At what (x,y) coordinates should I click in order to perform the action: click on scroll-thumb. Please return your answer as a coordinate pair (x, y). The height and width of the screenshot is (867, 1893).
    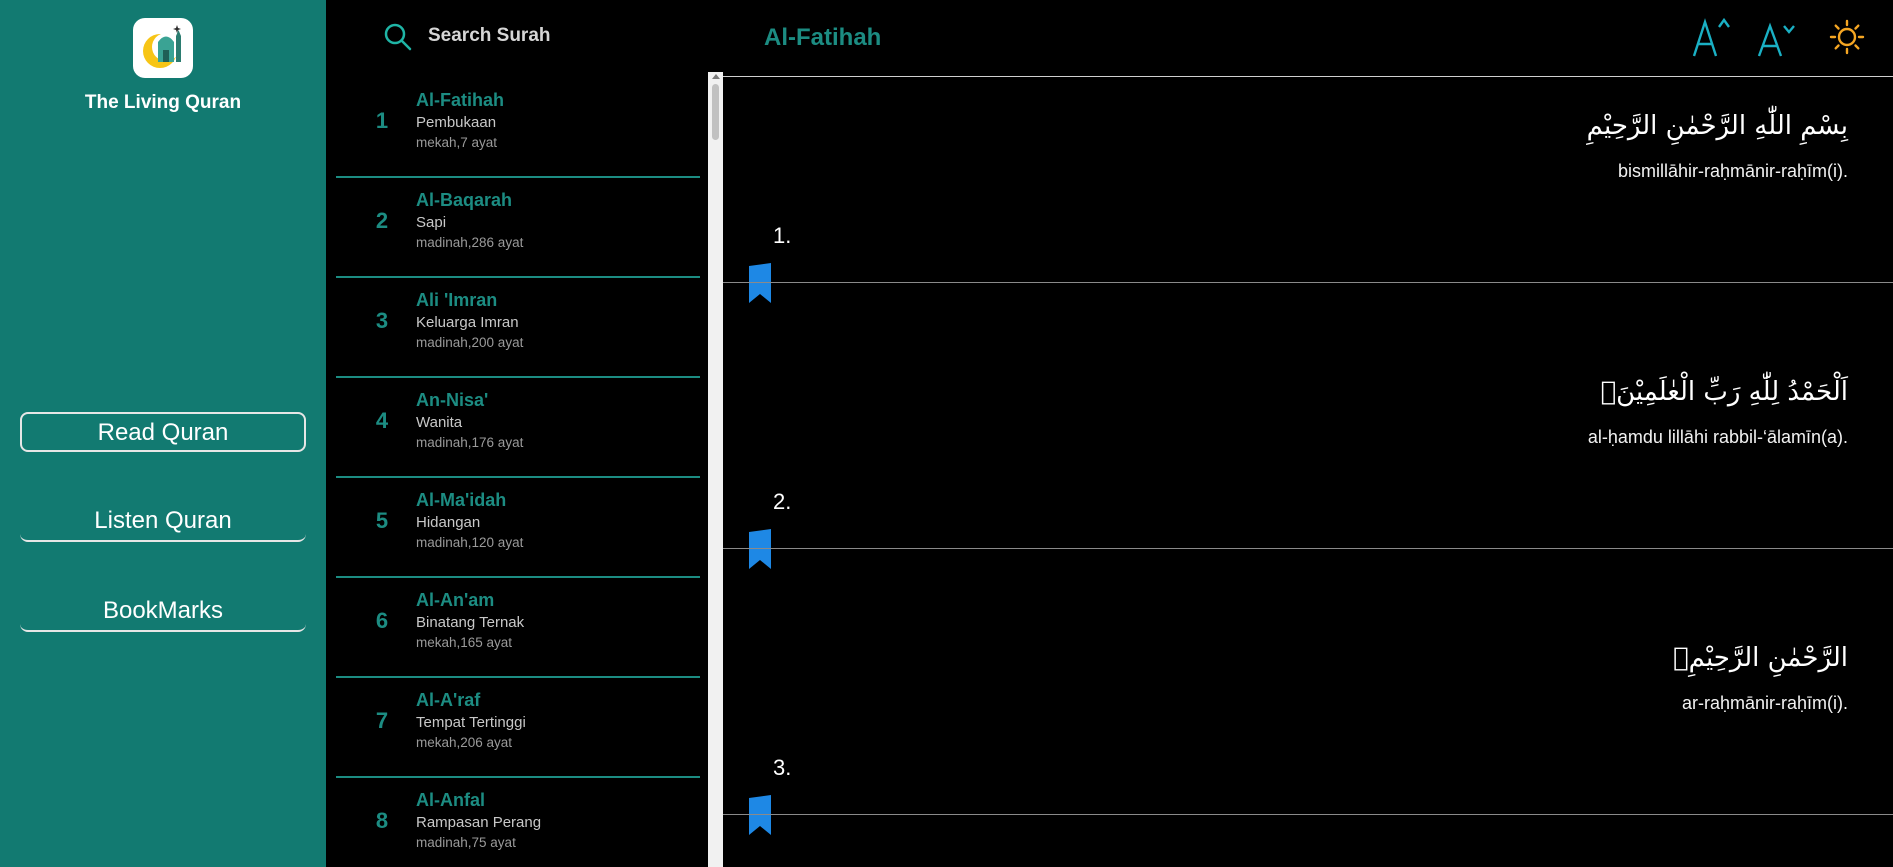
    Looking at the image, I should click on (715, 112).